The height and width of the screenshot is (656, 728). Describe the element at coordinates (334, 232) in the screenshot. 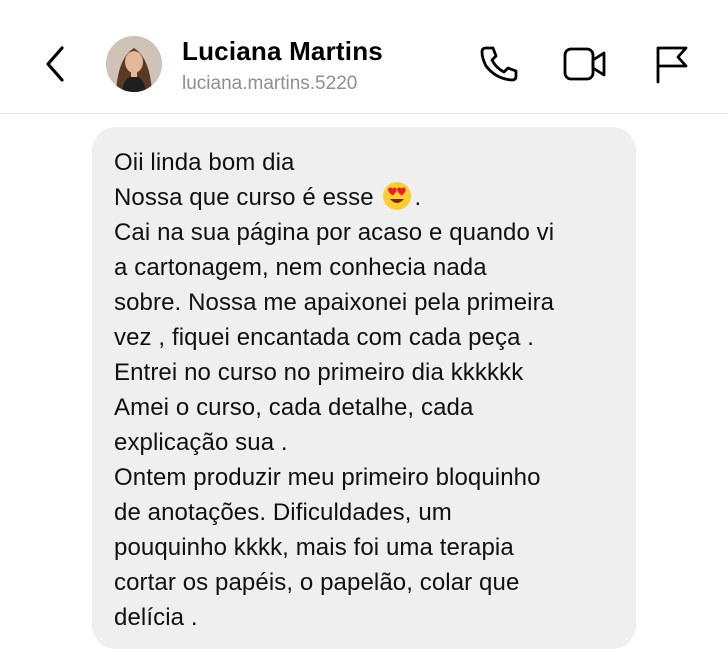

I see `message-line: Cai na sua página por acaso e quando vi` at that location.